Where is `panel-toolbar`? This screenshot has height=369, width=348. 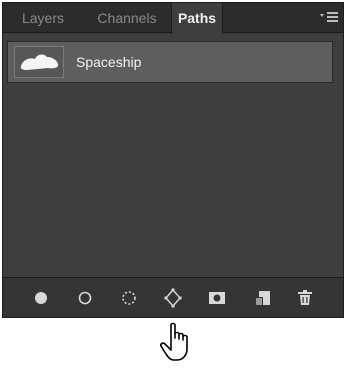
panel-toolbar is located at coordinates (173, 297).